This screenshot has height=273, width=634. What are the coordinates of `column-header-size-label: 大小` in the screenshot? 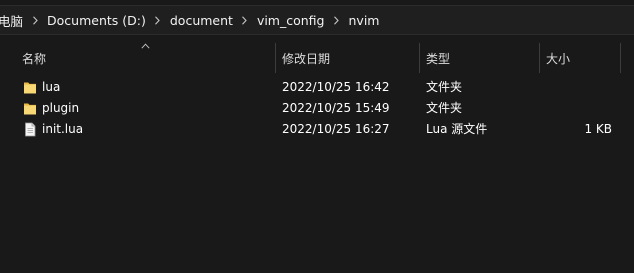 It's located at (558, 58).